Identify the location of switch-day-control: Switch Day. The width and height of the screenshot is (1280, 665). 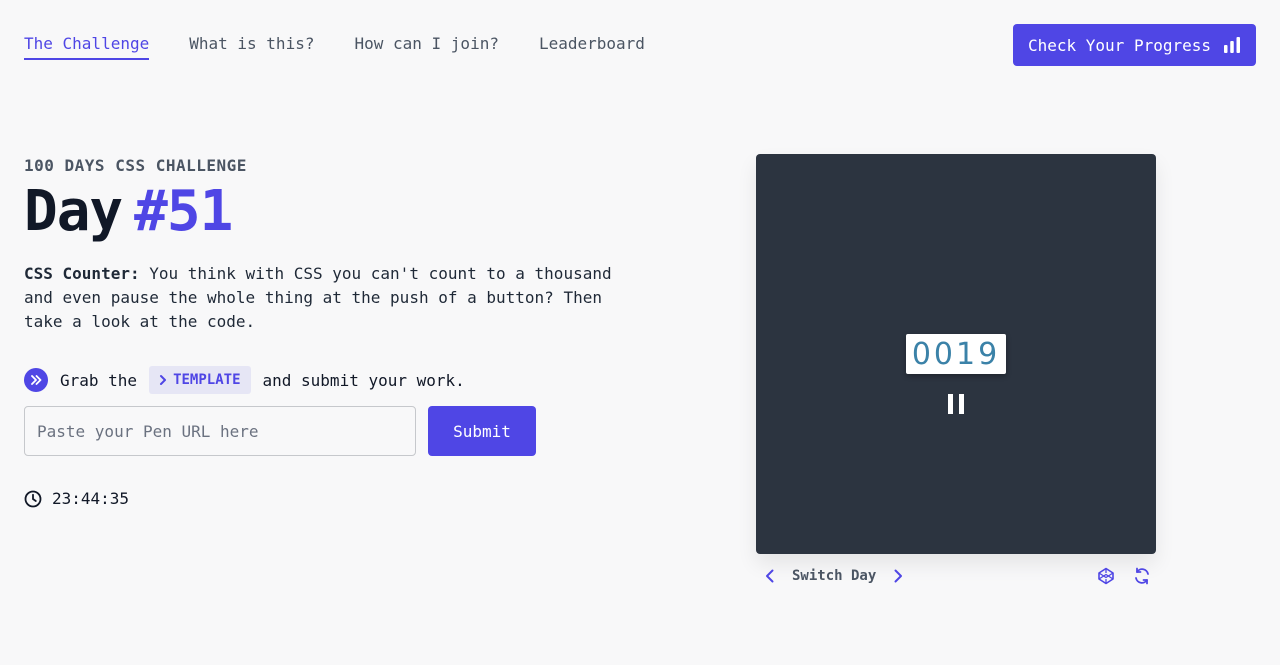
(834, 576).